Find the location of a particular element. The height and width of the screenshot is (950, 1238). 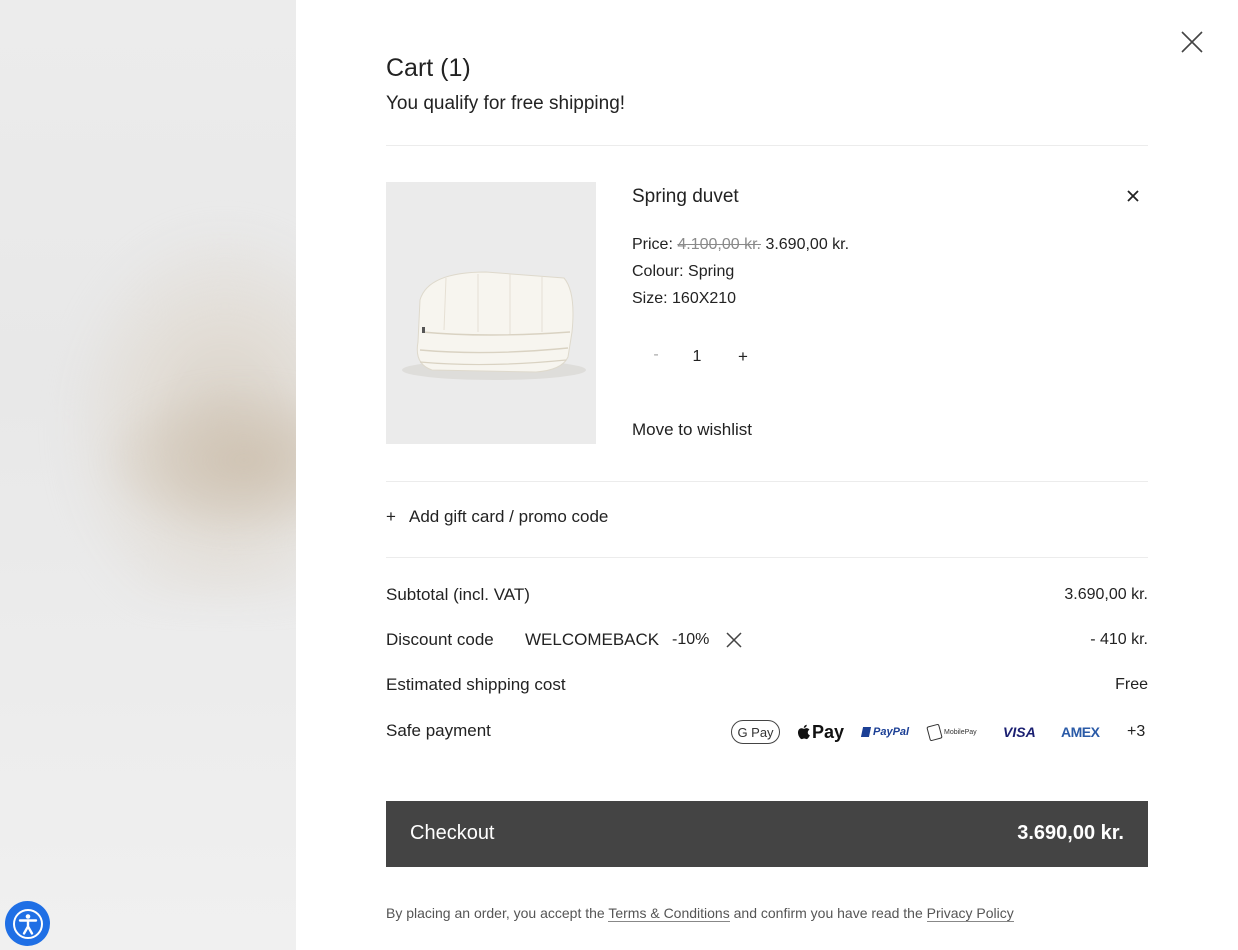

discount-label: Discount code is located at coordinates (440, 639).